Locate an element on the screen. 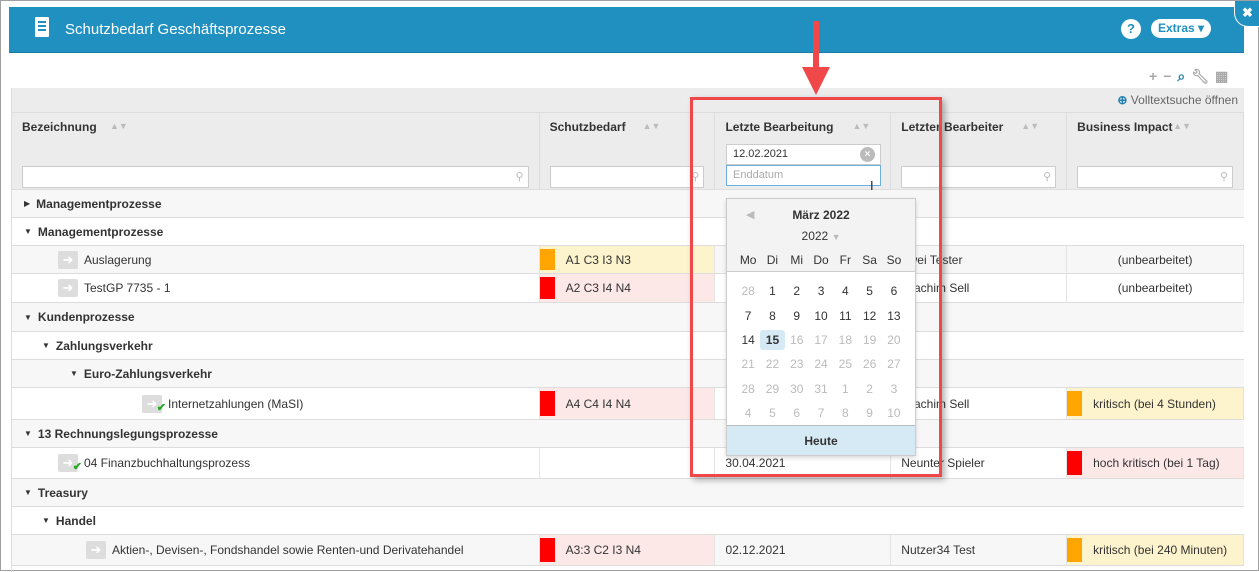  column-label: Business Impact is located at coordinates (1124, 127).